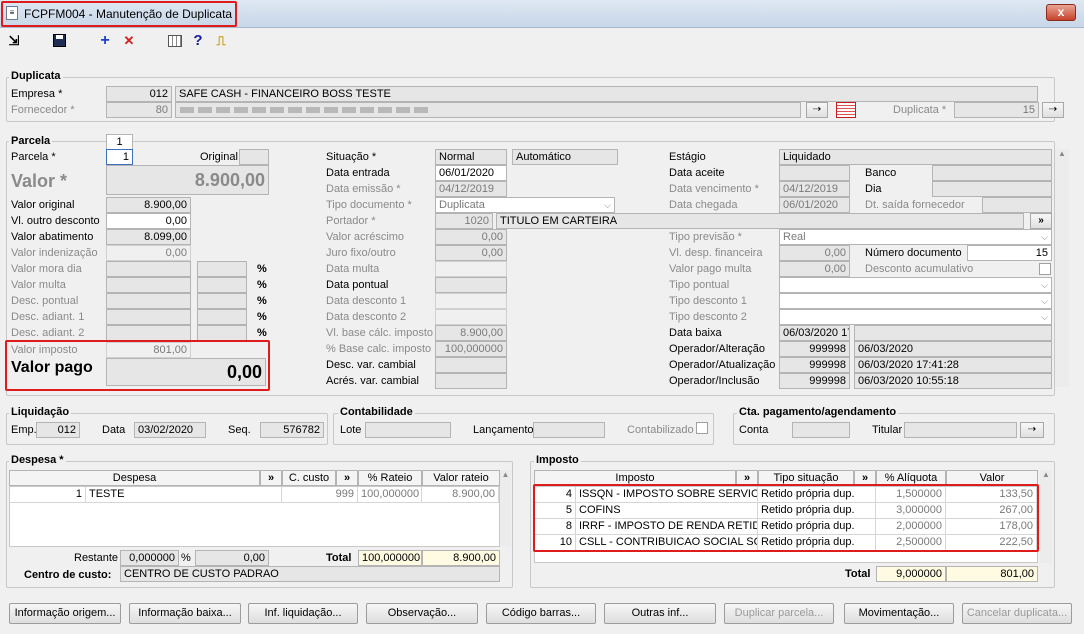  What do you see at coordinates (760, 221) in the screenshot?
I see `portador-name-field: TITULO EM CARTEIRA` at bounding box center [760, 221].